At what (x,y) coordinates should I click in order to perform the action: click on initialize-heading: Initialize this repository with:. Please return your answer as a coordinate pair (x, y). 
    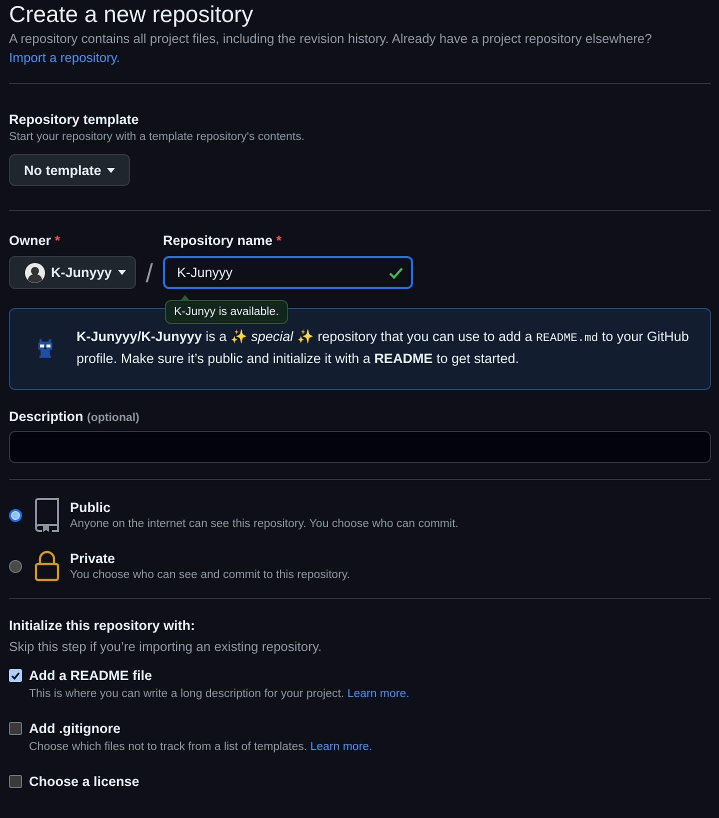
    Looking at the image, I should click on (102, 625).